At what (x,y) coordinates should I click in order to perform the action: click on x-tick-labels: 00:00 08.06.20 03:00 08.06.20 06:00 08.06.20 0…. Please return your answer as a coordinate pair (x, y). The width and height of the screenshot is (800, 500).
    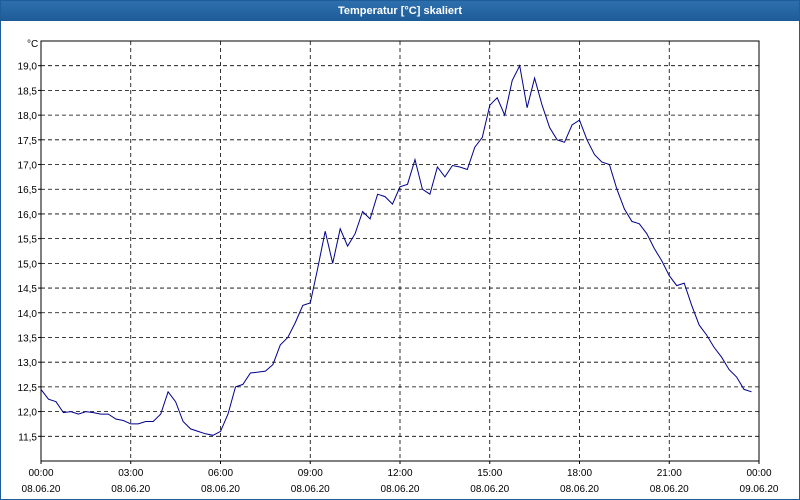
    Looking at the image, I should click on (400, 481).